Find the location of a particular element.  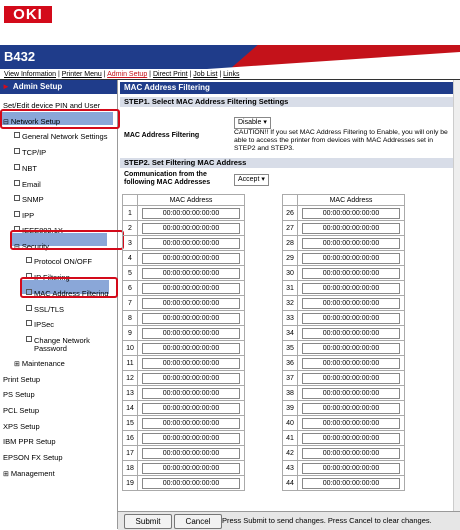

sidebar-item: Email is located at coordinates (27, 184).